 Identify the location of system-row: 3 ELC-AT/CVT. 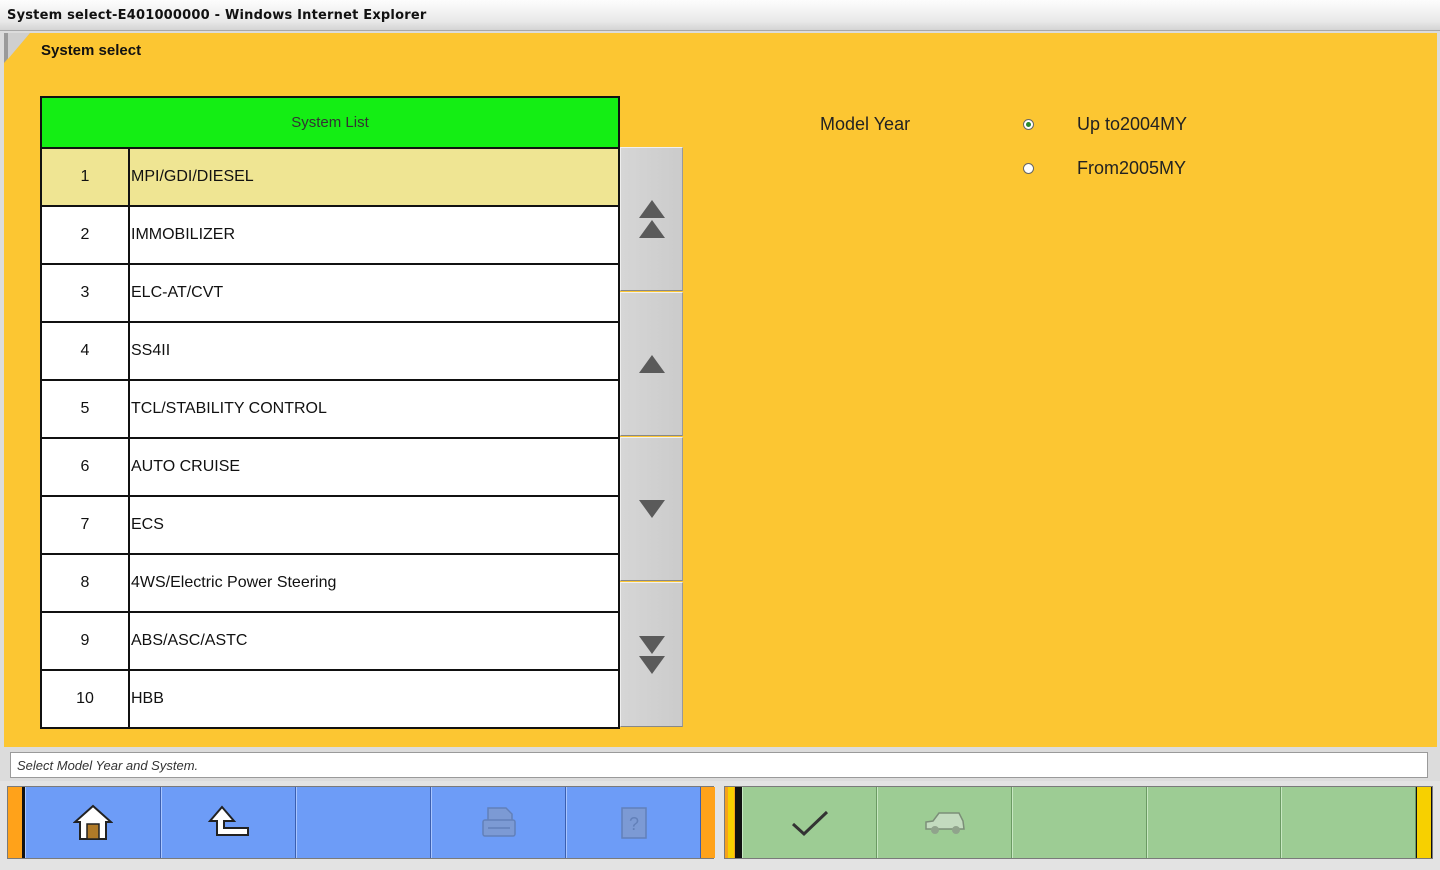
(330, 294).